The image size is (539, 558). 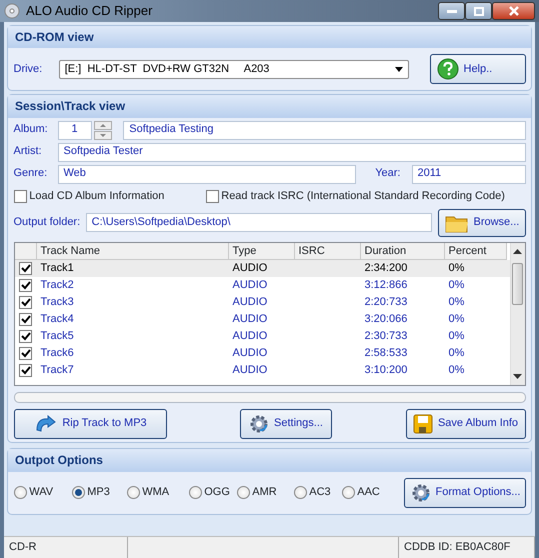 What do you see at coordinates (387, 174) in the screenshot?
I see `field-label: Year:` at bounding box center [387, 174].